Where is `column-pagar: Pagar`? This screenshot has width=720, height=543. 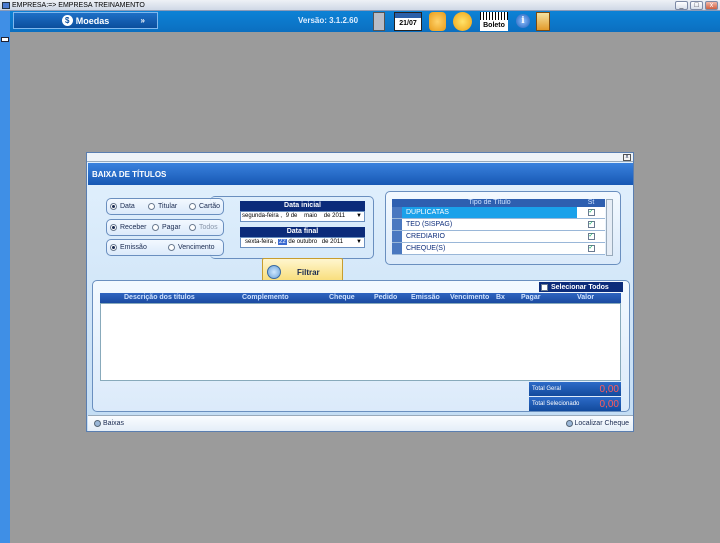 column-pagar: Pagar is located at coordinates (530, 297).